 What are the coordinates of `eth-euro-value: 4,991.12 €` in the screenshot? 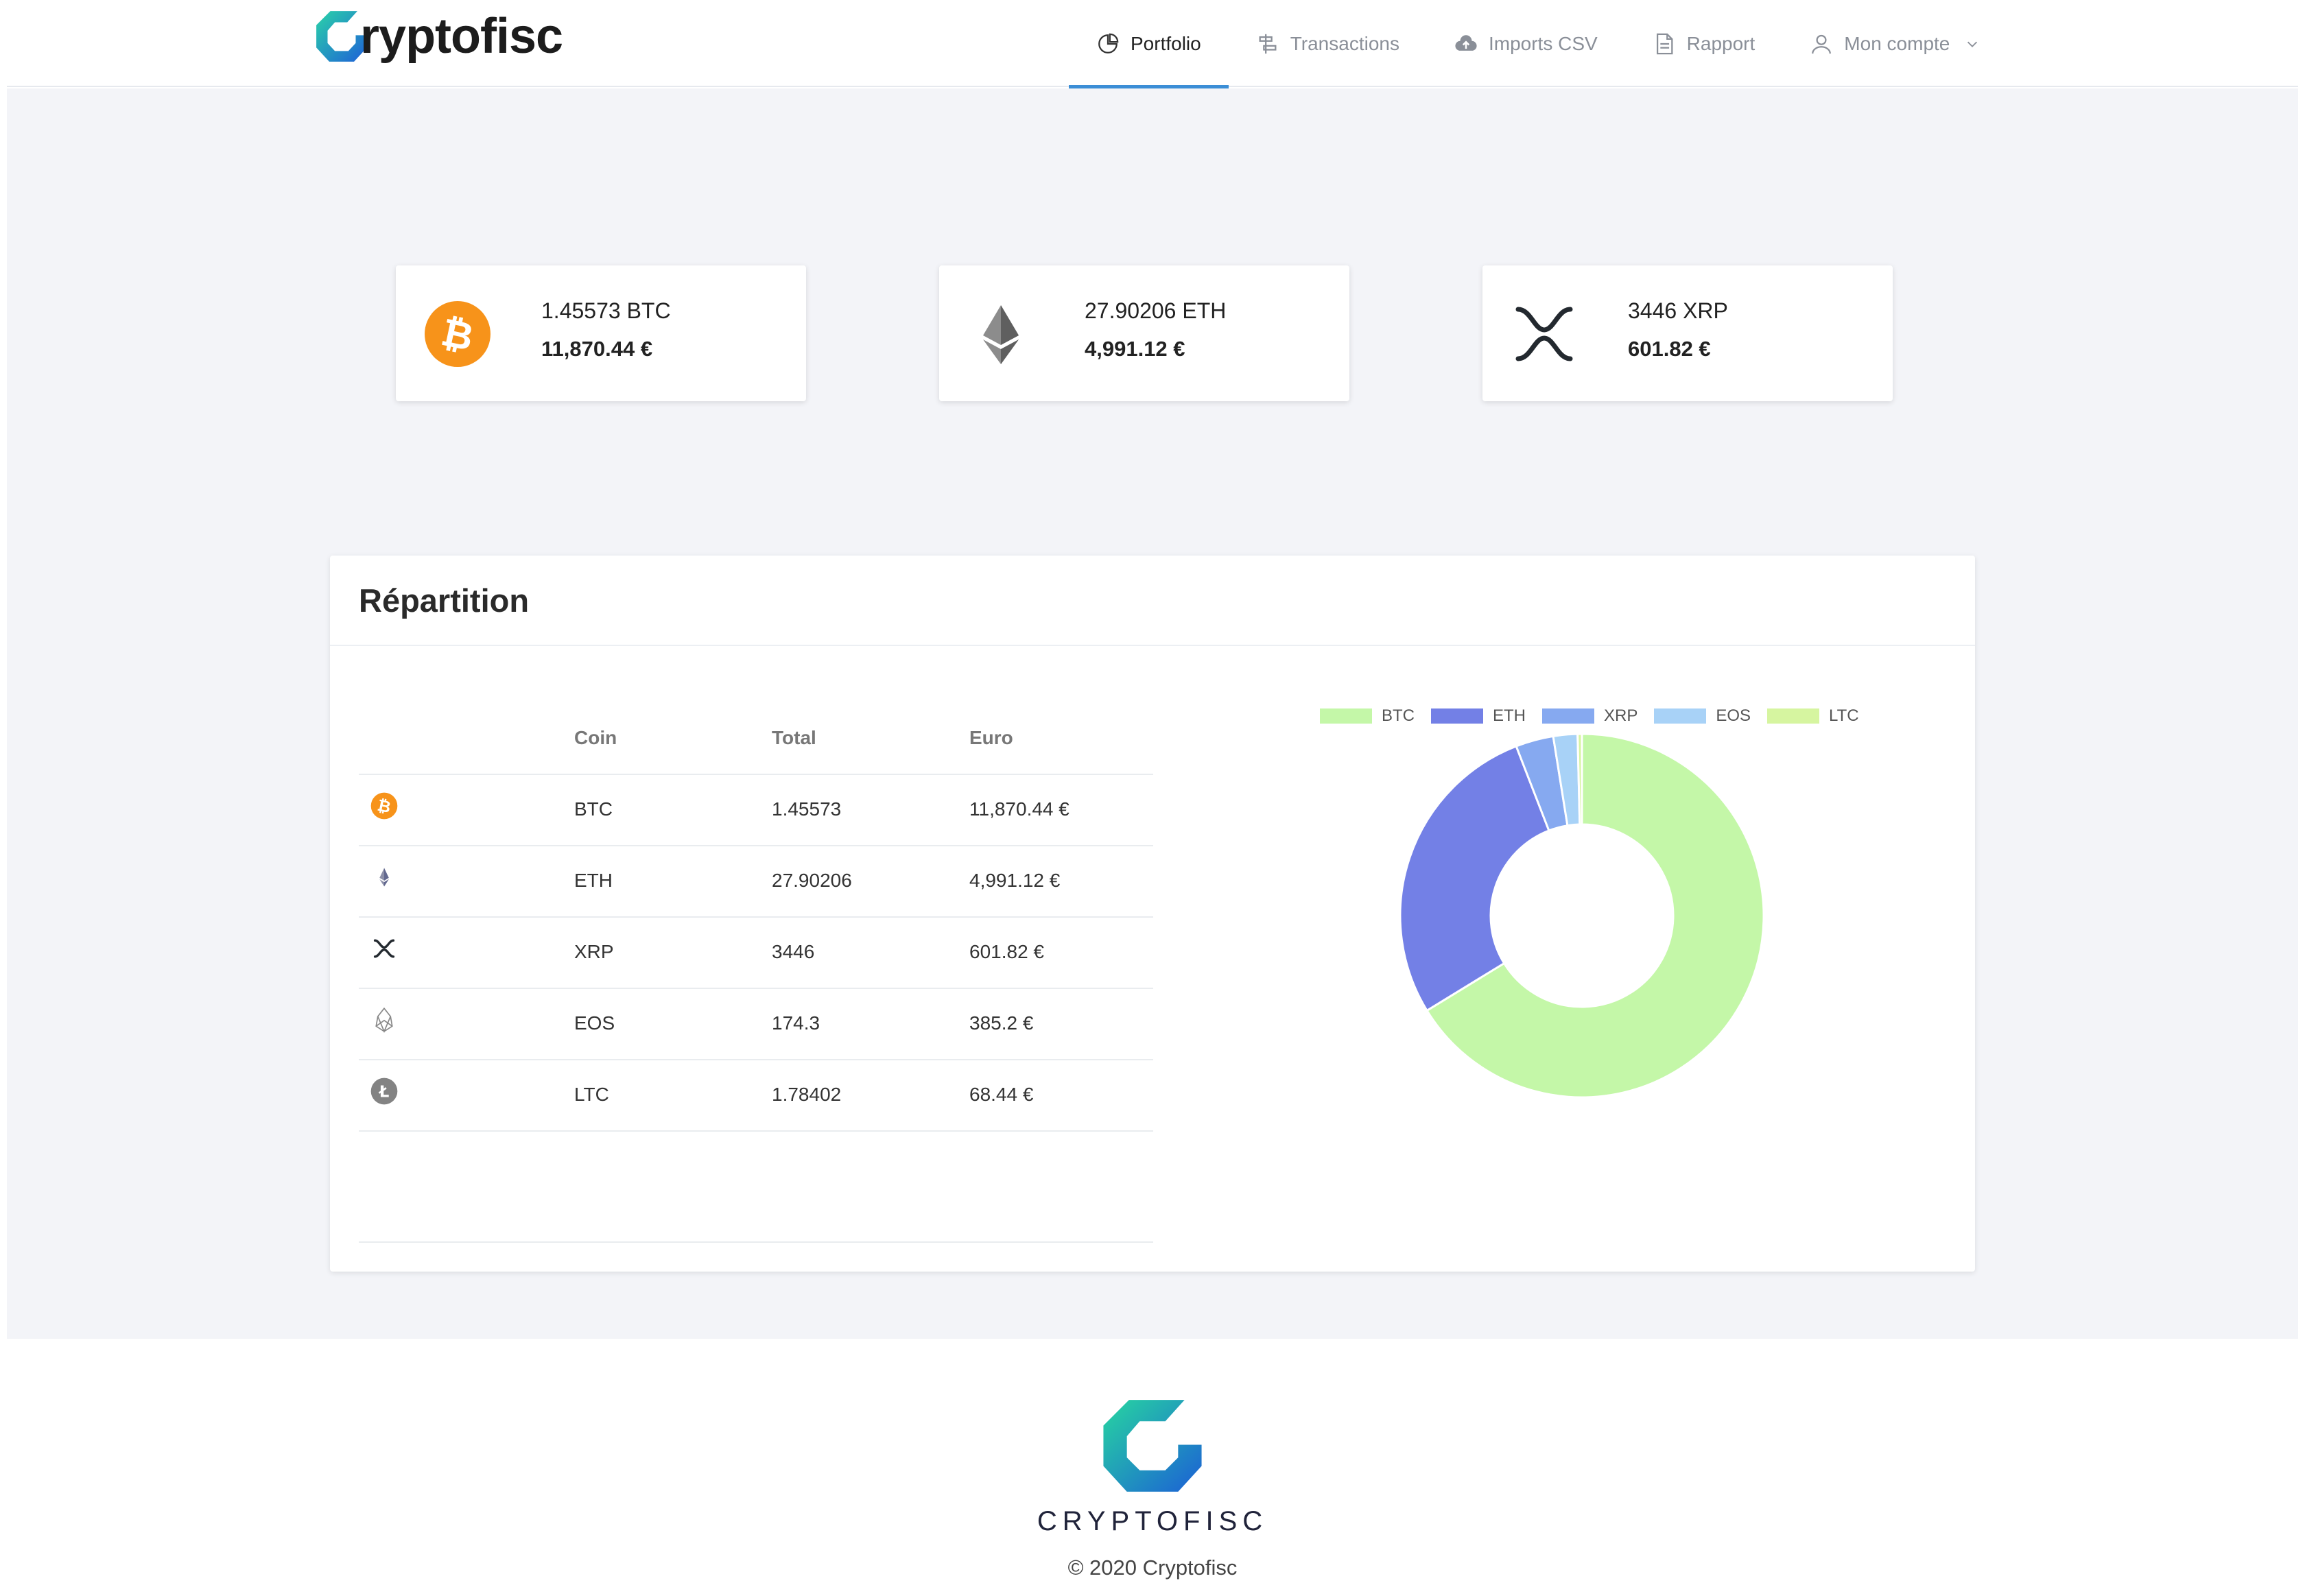 It's located at (1135, 349).